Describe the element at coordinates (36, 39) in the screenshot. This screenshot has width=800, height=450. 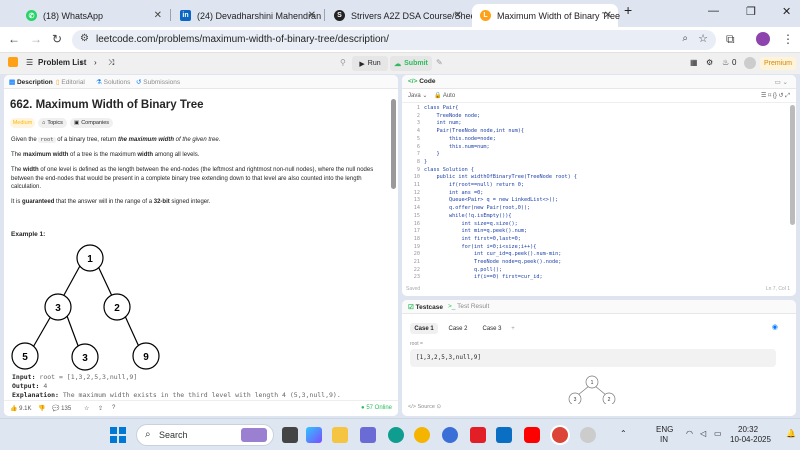
I see `forward-icon: →` at that location.